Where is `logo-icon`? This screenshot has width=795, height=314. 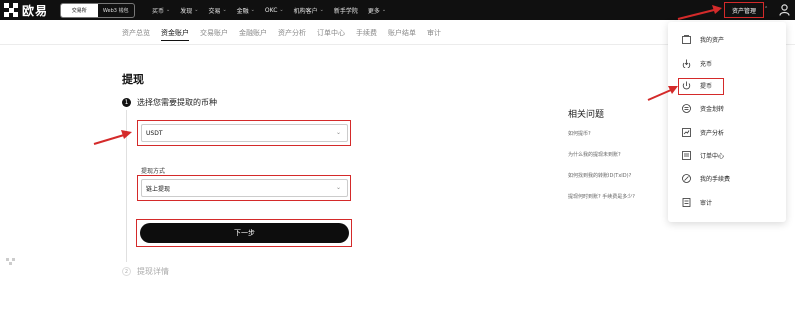
logo-icon is located at coordinates (11, 10).